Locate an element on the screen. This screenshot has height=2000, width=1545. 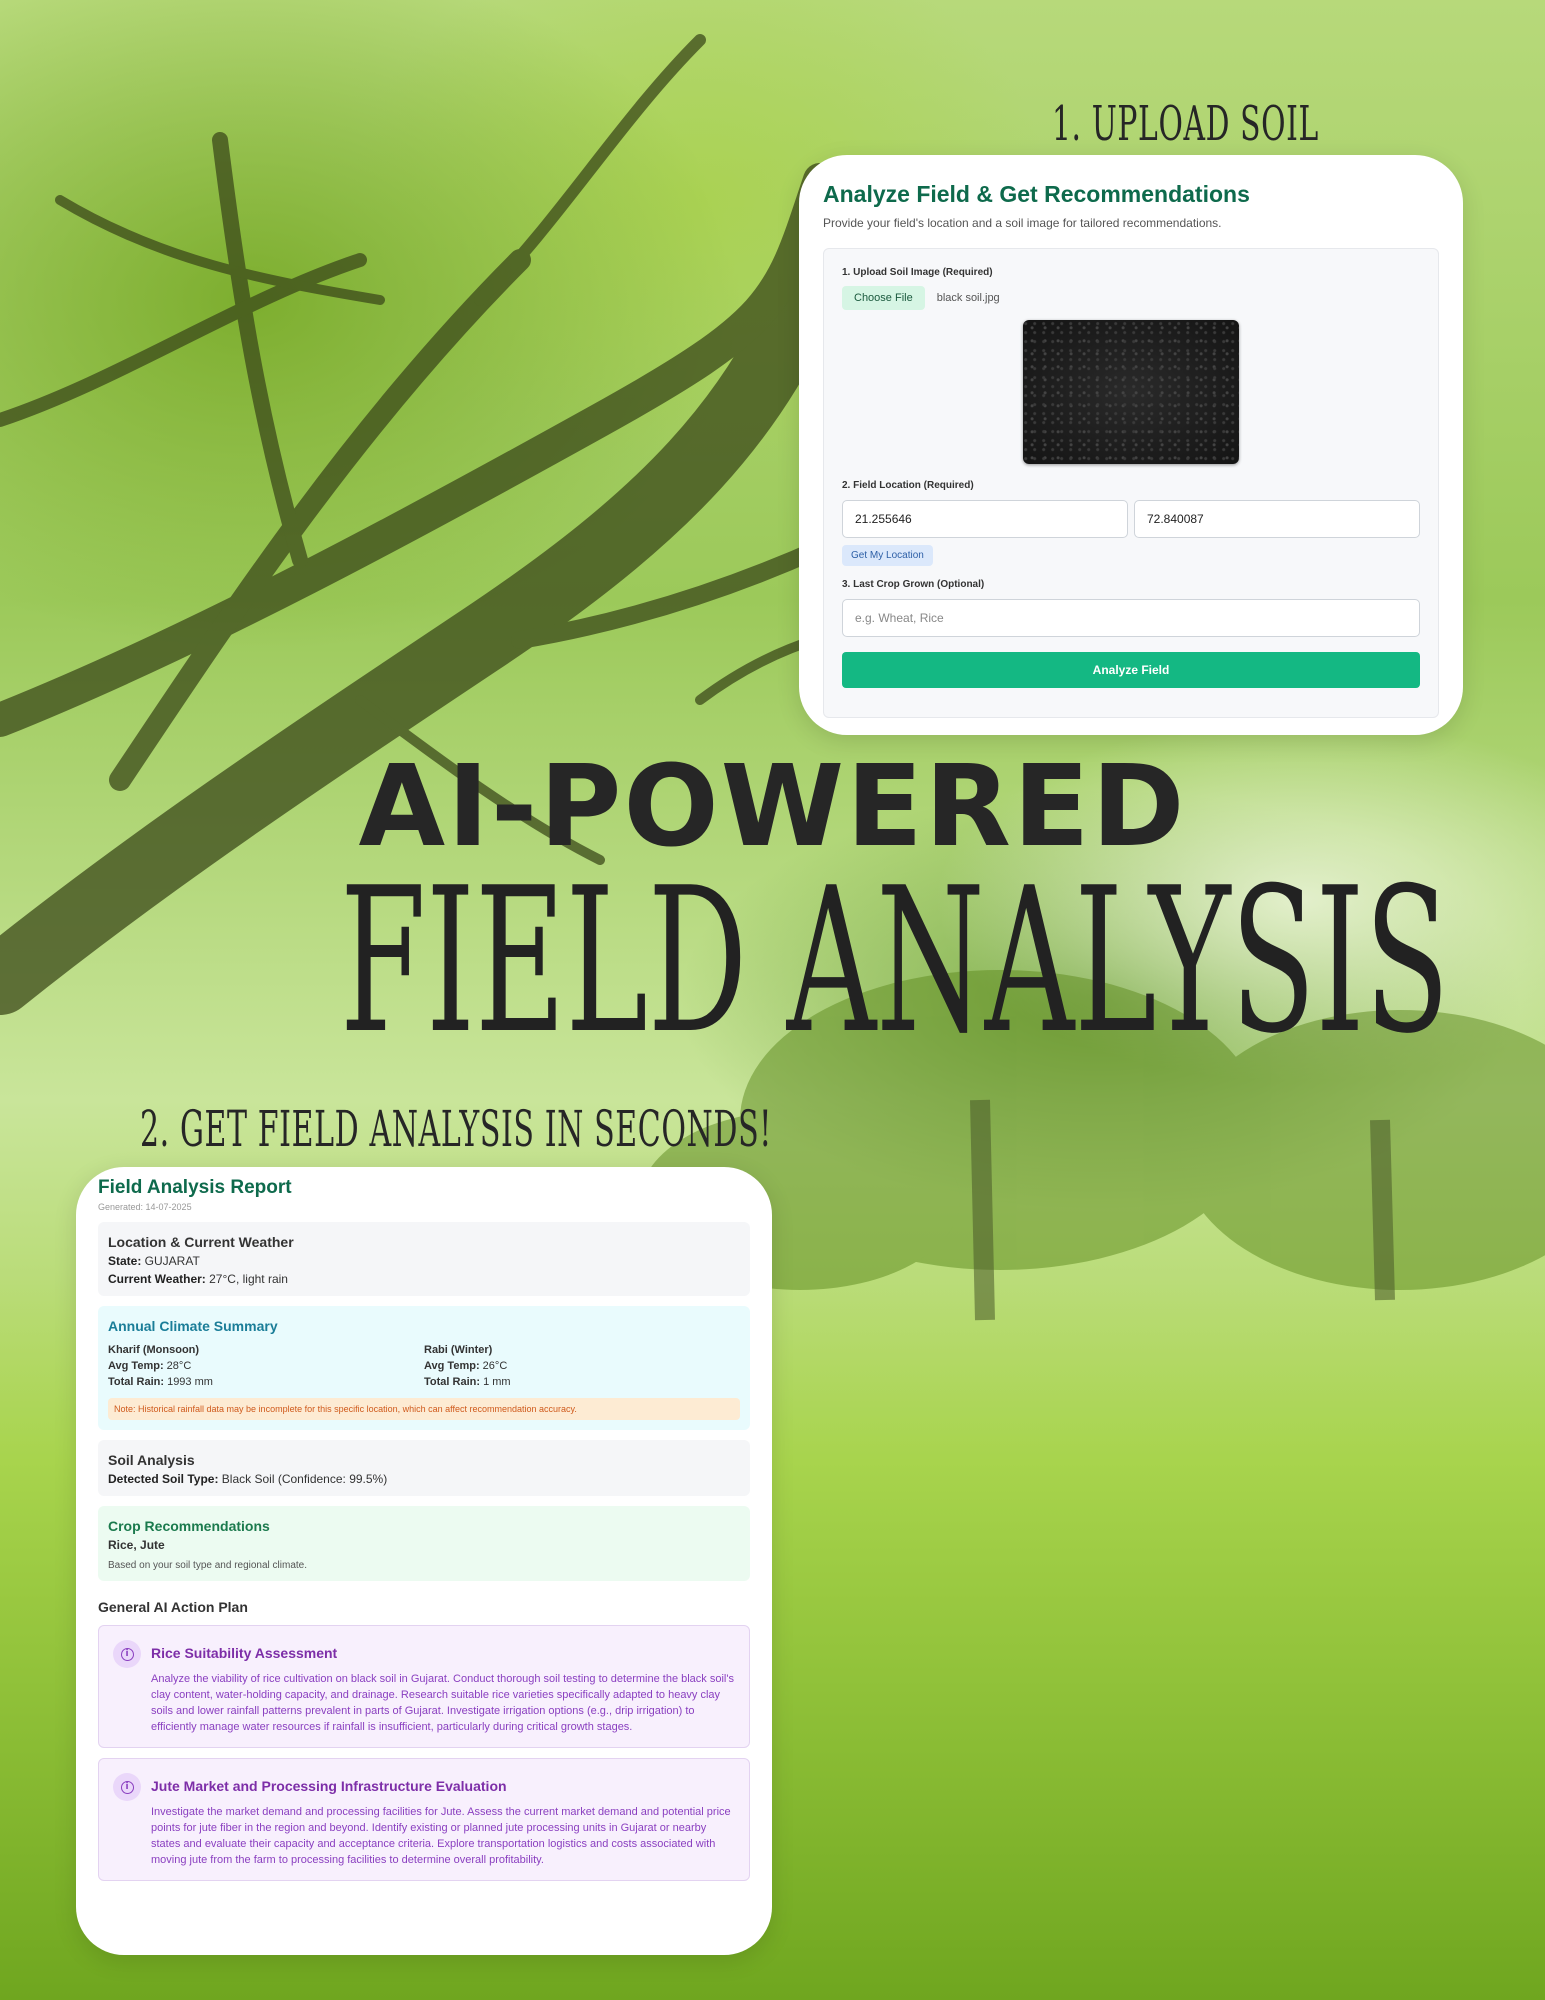
total-rain-value: 1993 mm is located at coordinates (188, 1382).